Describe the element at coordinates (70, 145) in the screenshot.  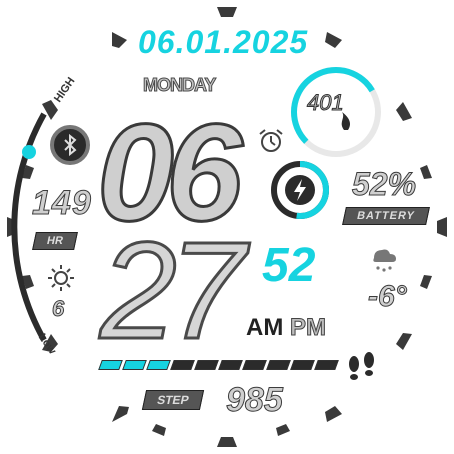
I see `bluetooth-icon` at that location.